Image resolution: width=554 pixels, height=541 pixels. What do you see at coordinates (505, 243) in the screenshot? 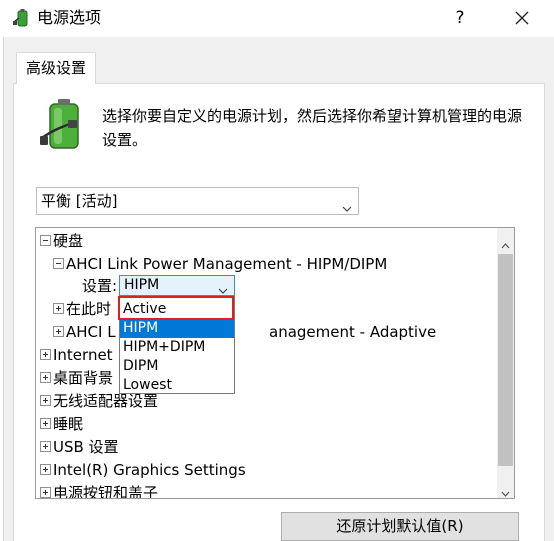
I see `scroll-up-icon` at bounding box center [505, 243].